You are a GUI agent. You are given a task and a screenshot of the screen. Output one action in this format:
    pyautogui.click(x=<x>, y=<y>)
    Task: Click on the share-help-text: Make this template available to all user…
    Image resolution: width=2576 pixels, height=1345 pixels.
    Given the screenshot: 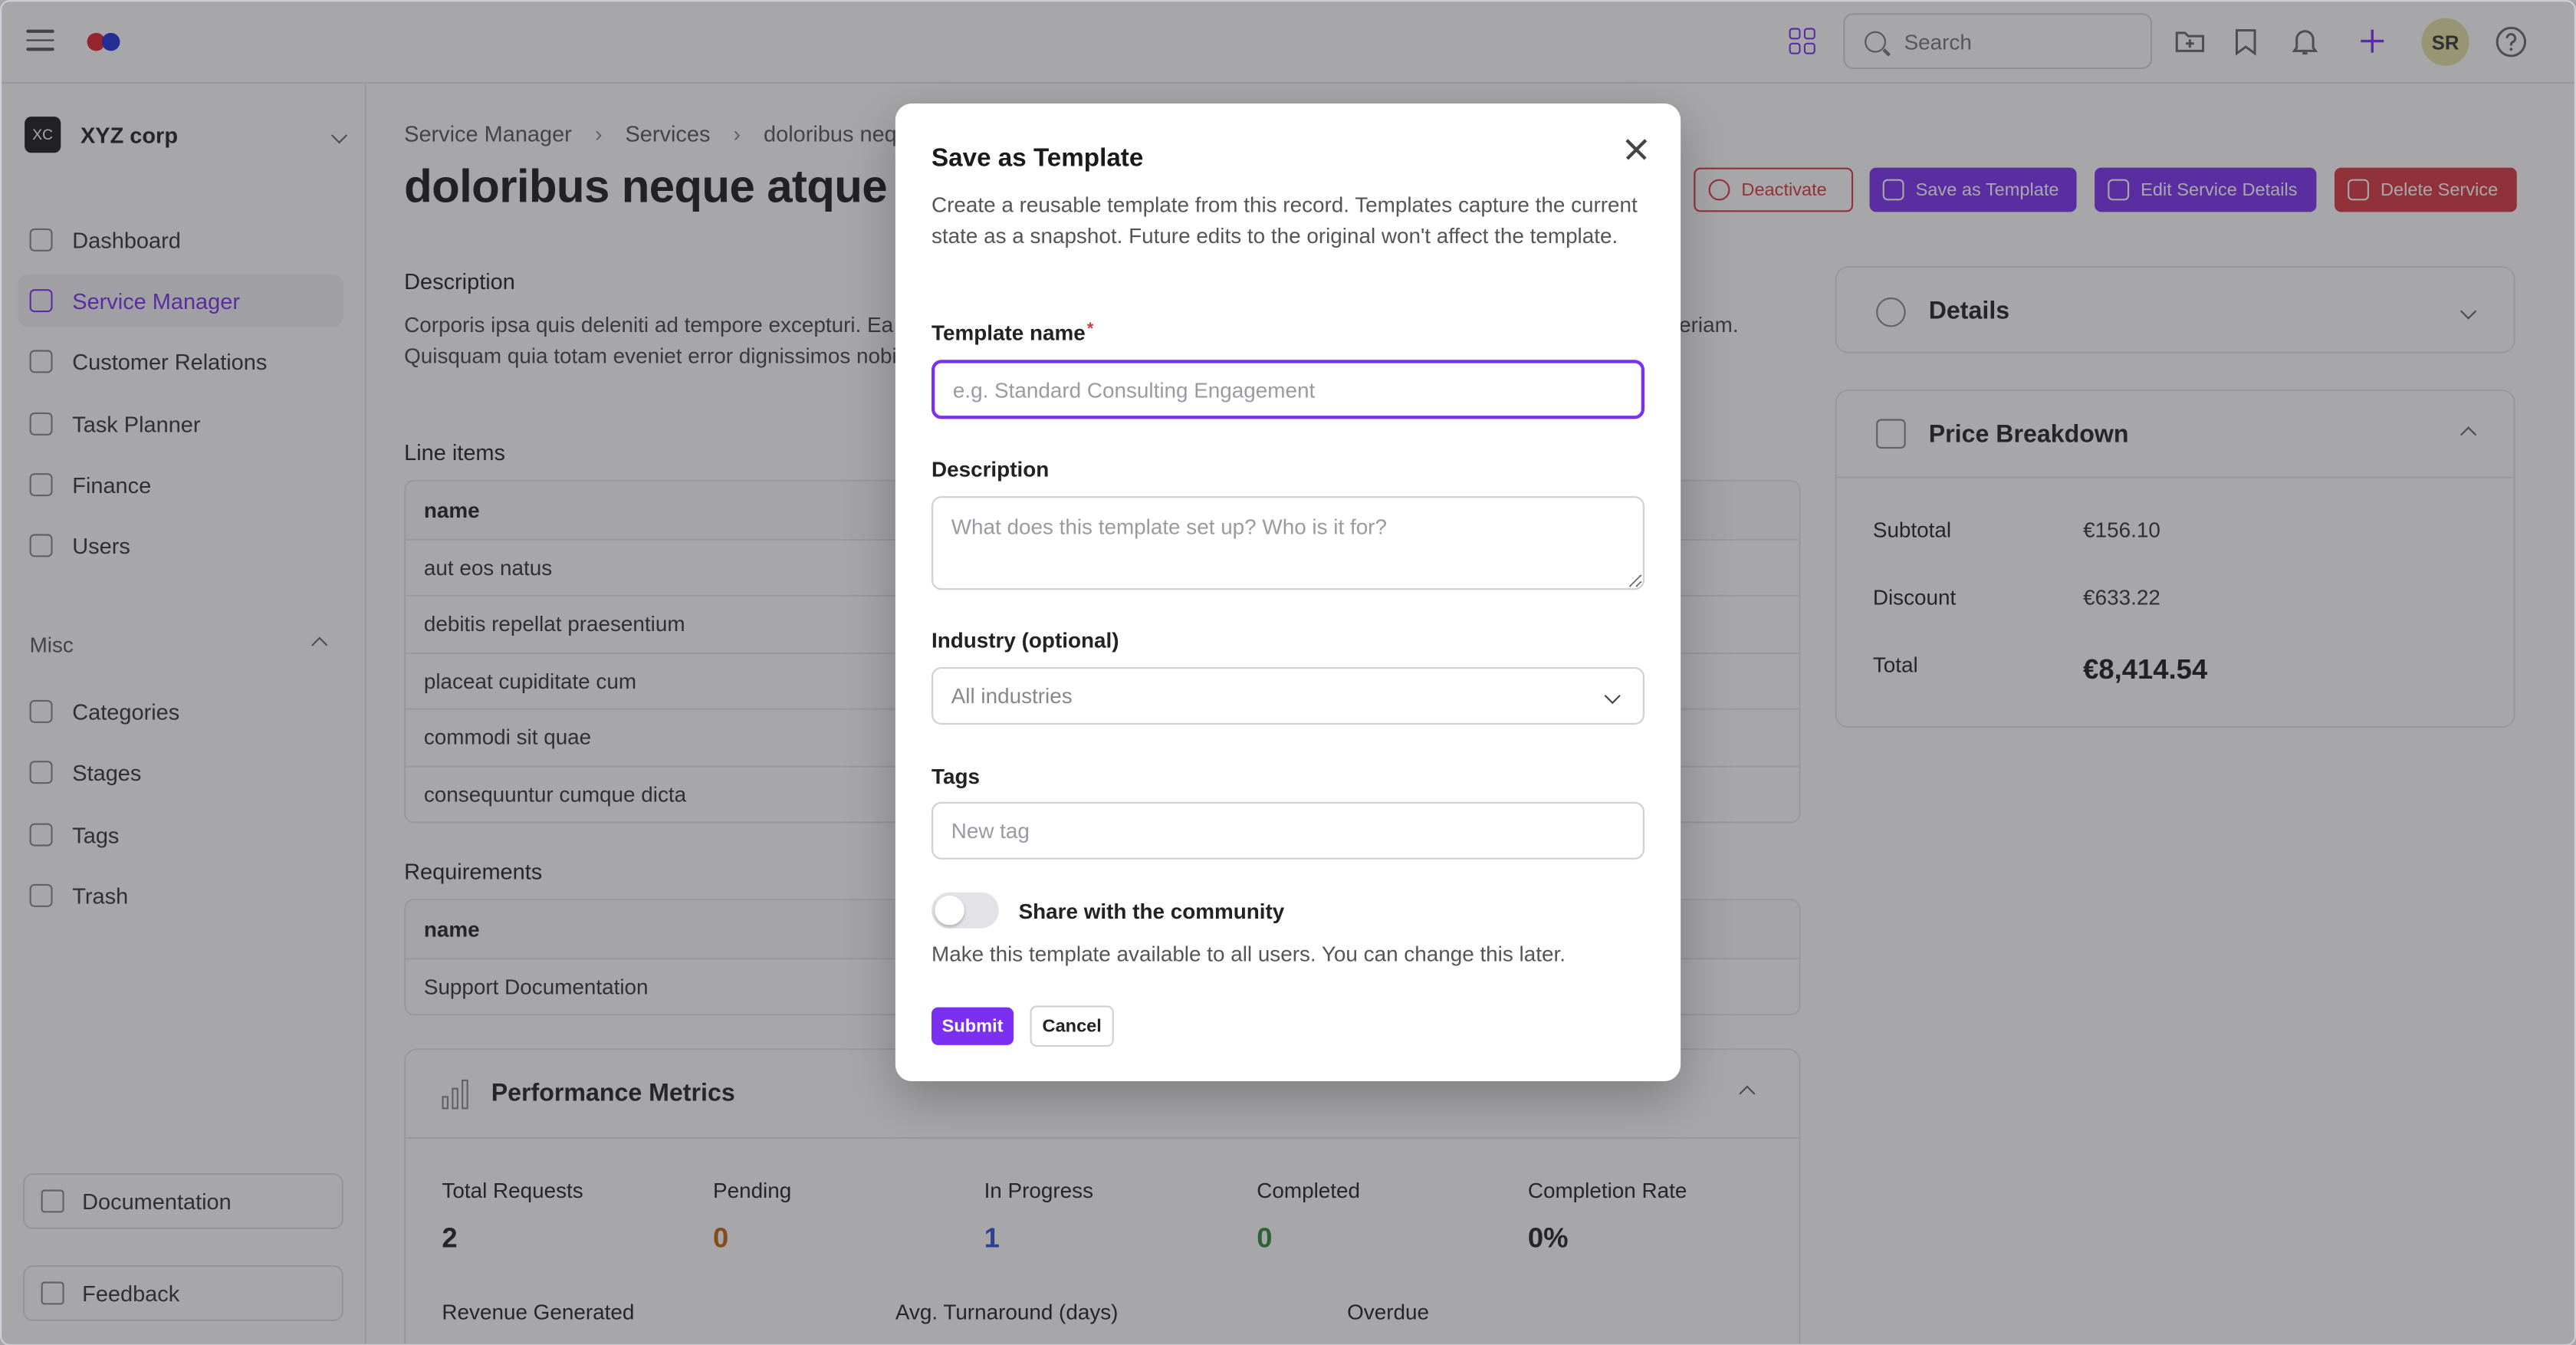 What is the action you would take?
    pyautogui.click(x=1249, y=953)
    